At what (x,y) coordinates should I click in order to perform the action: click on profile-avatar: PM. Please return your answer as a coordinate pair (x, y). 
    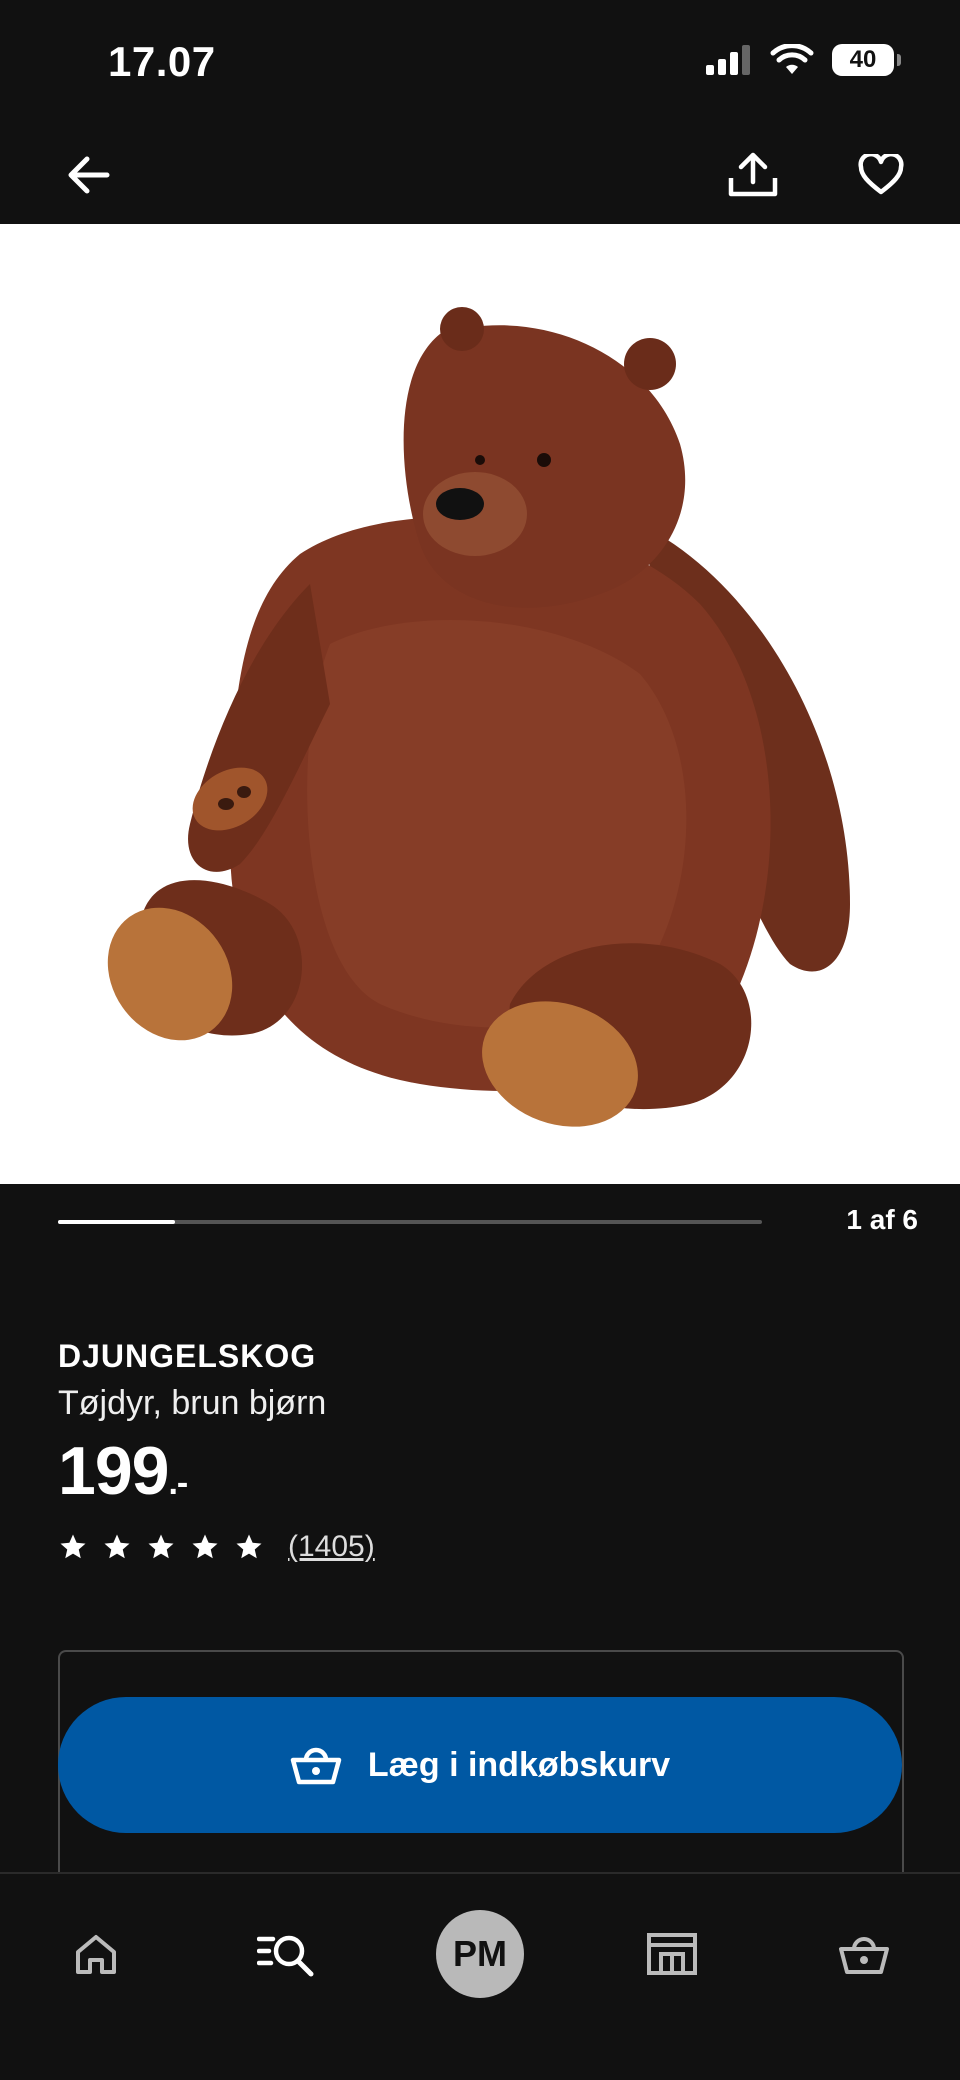
    Looking at the image, I should click on (480, 1954).